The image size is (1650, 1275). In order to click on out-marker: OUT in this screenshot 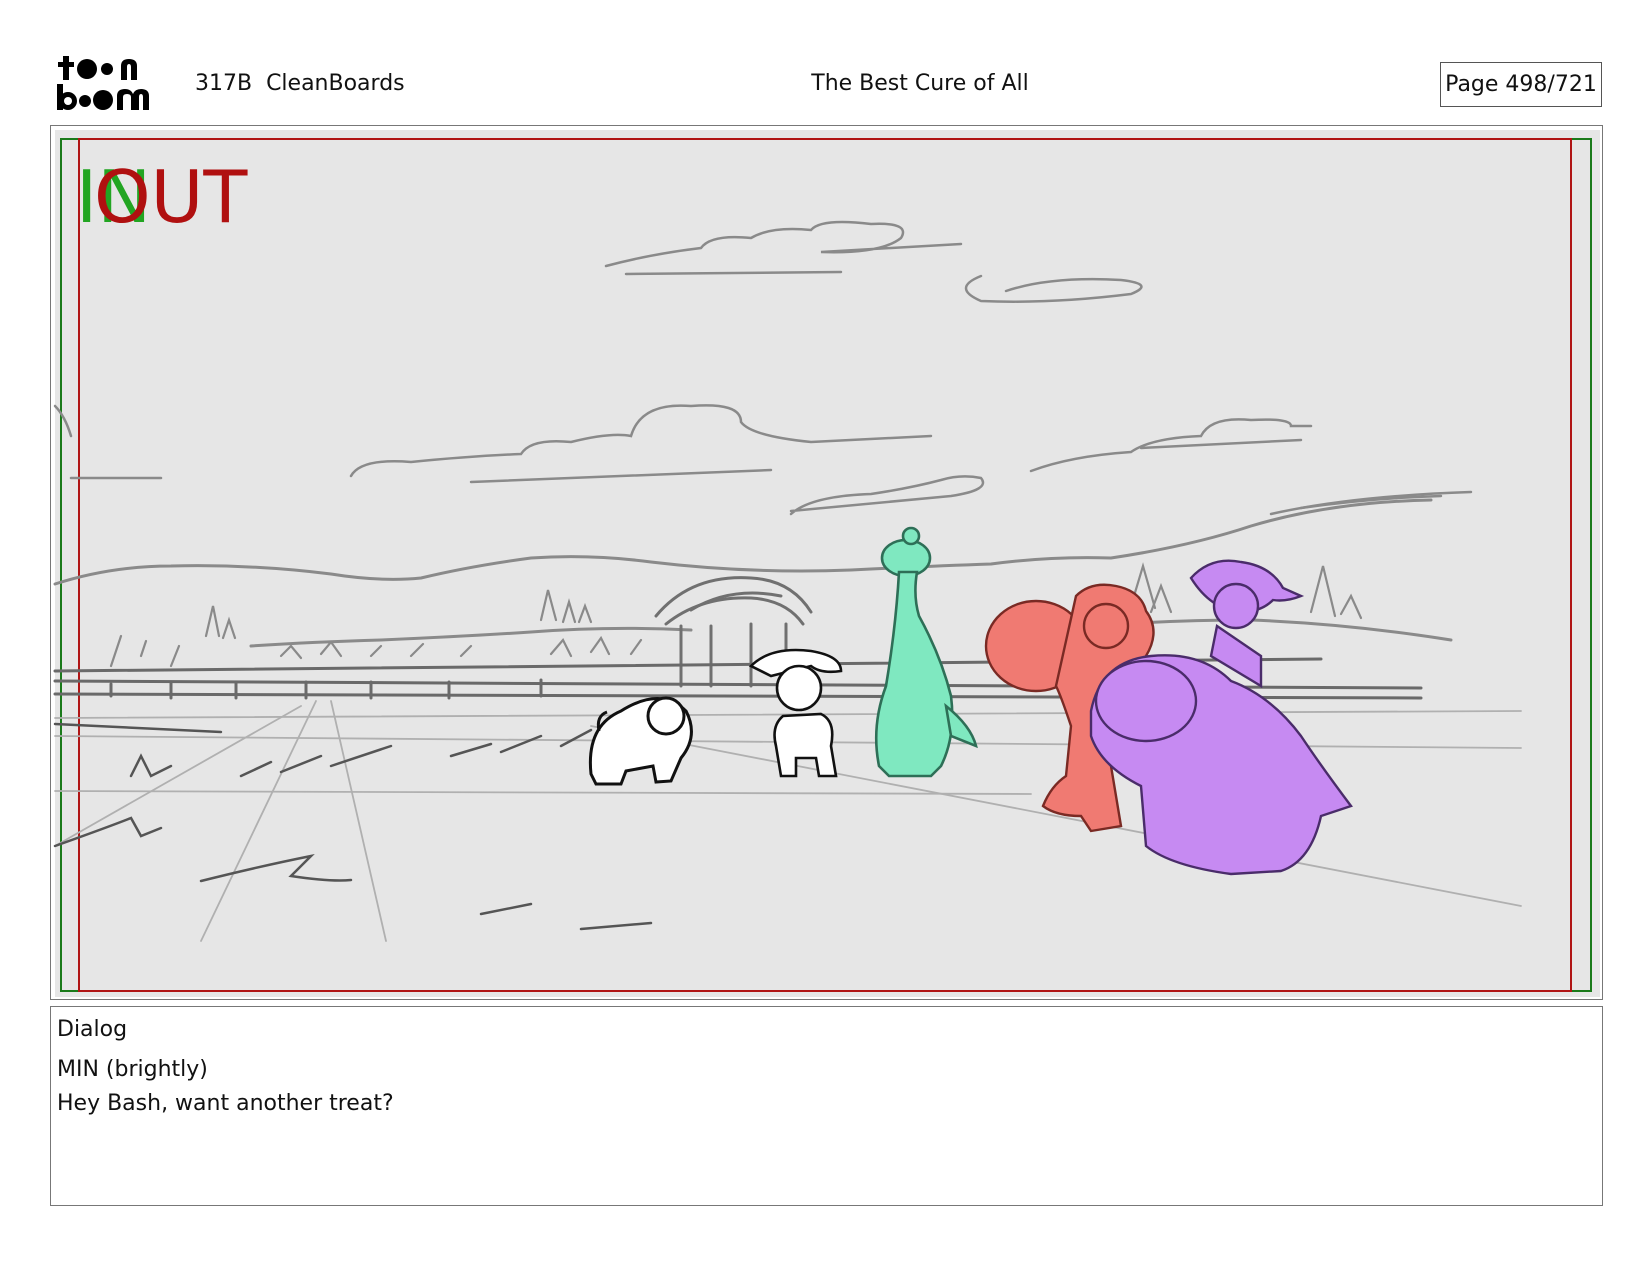, I will do `click(171, 197)`.